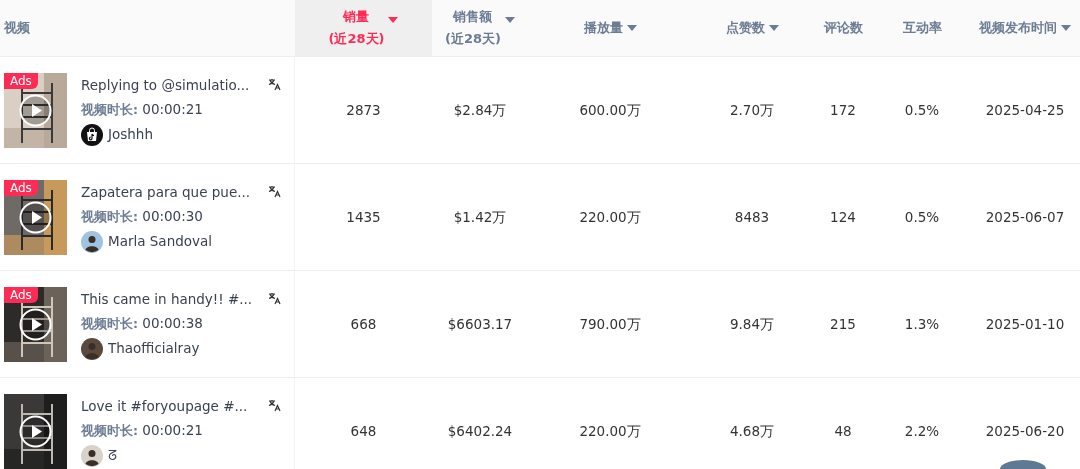 The height and width of the screenshot is (469, 1080). Describe the element at coordinates (1025, 431) in the screenshot. I see `publish-date: 2025-06-20` at that location.